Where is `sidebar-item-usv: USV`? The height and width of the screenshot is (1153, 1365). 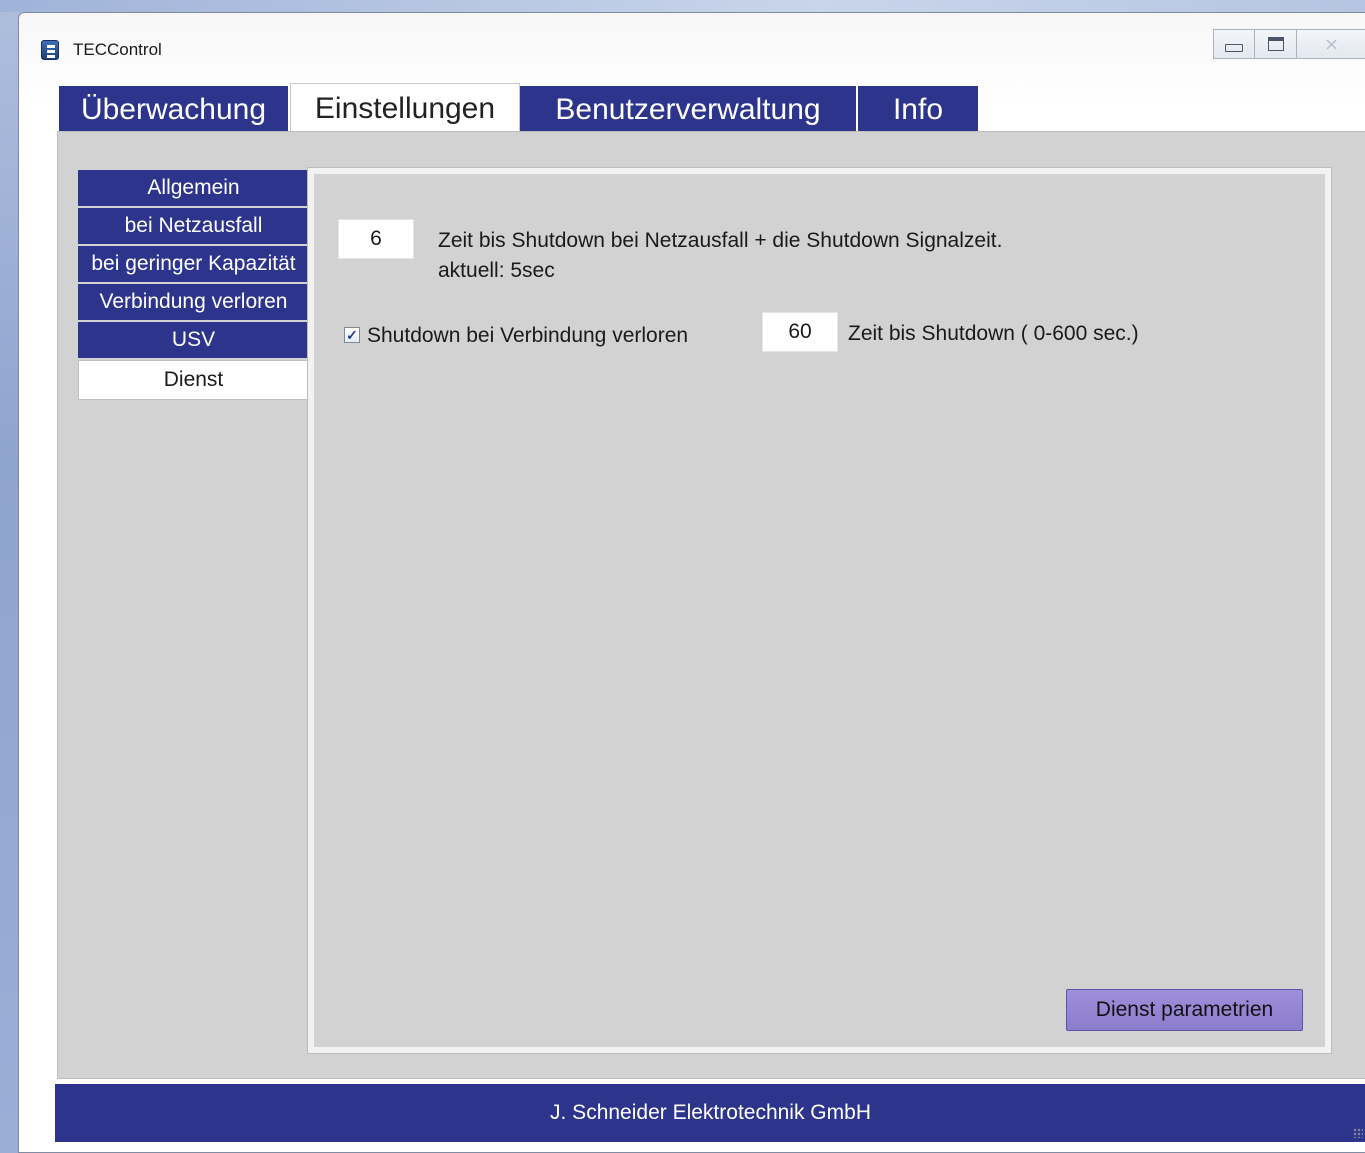 sidebar-item-usv: USV is located at coordinates (193, 340).